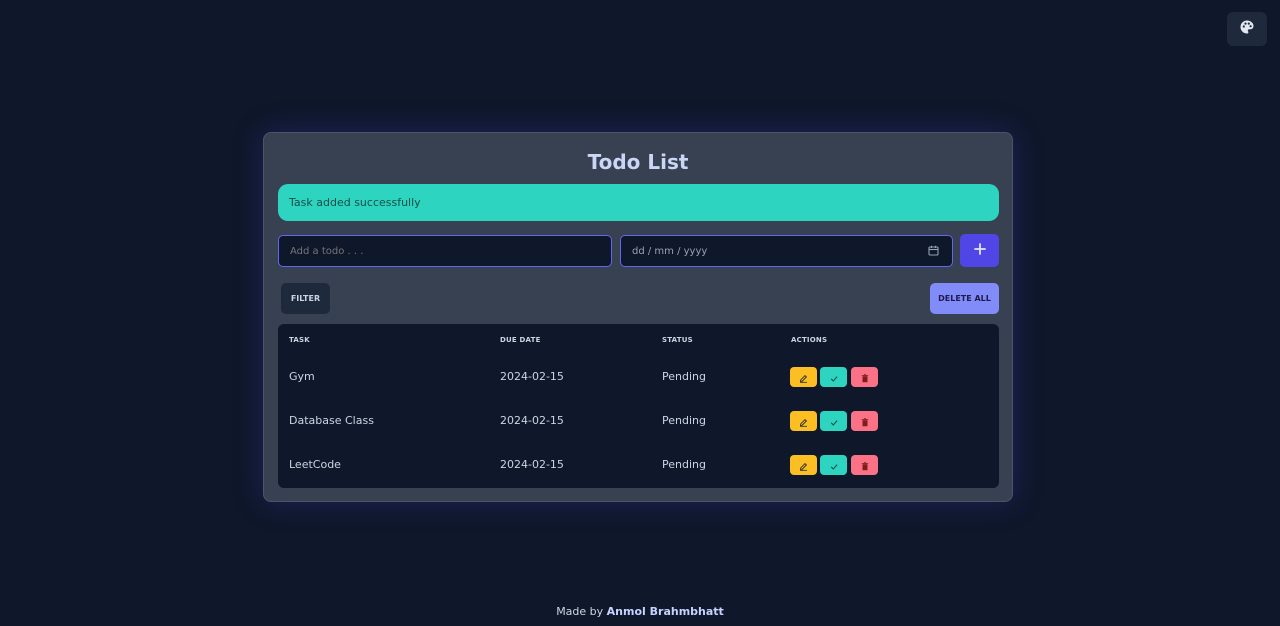 Image resolution: width=1280 pixels, height=626 pixels. What do you see at coordinates (445, 251) in the screenshot?
I see `todo-input` at bounding box center [445, 251].